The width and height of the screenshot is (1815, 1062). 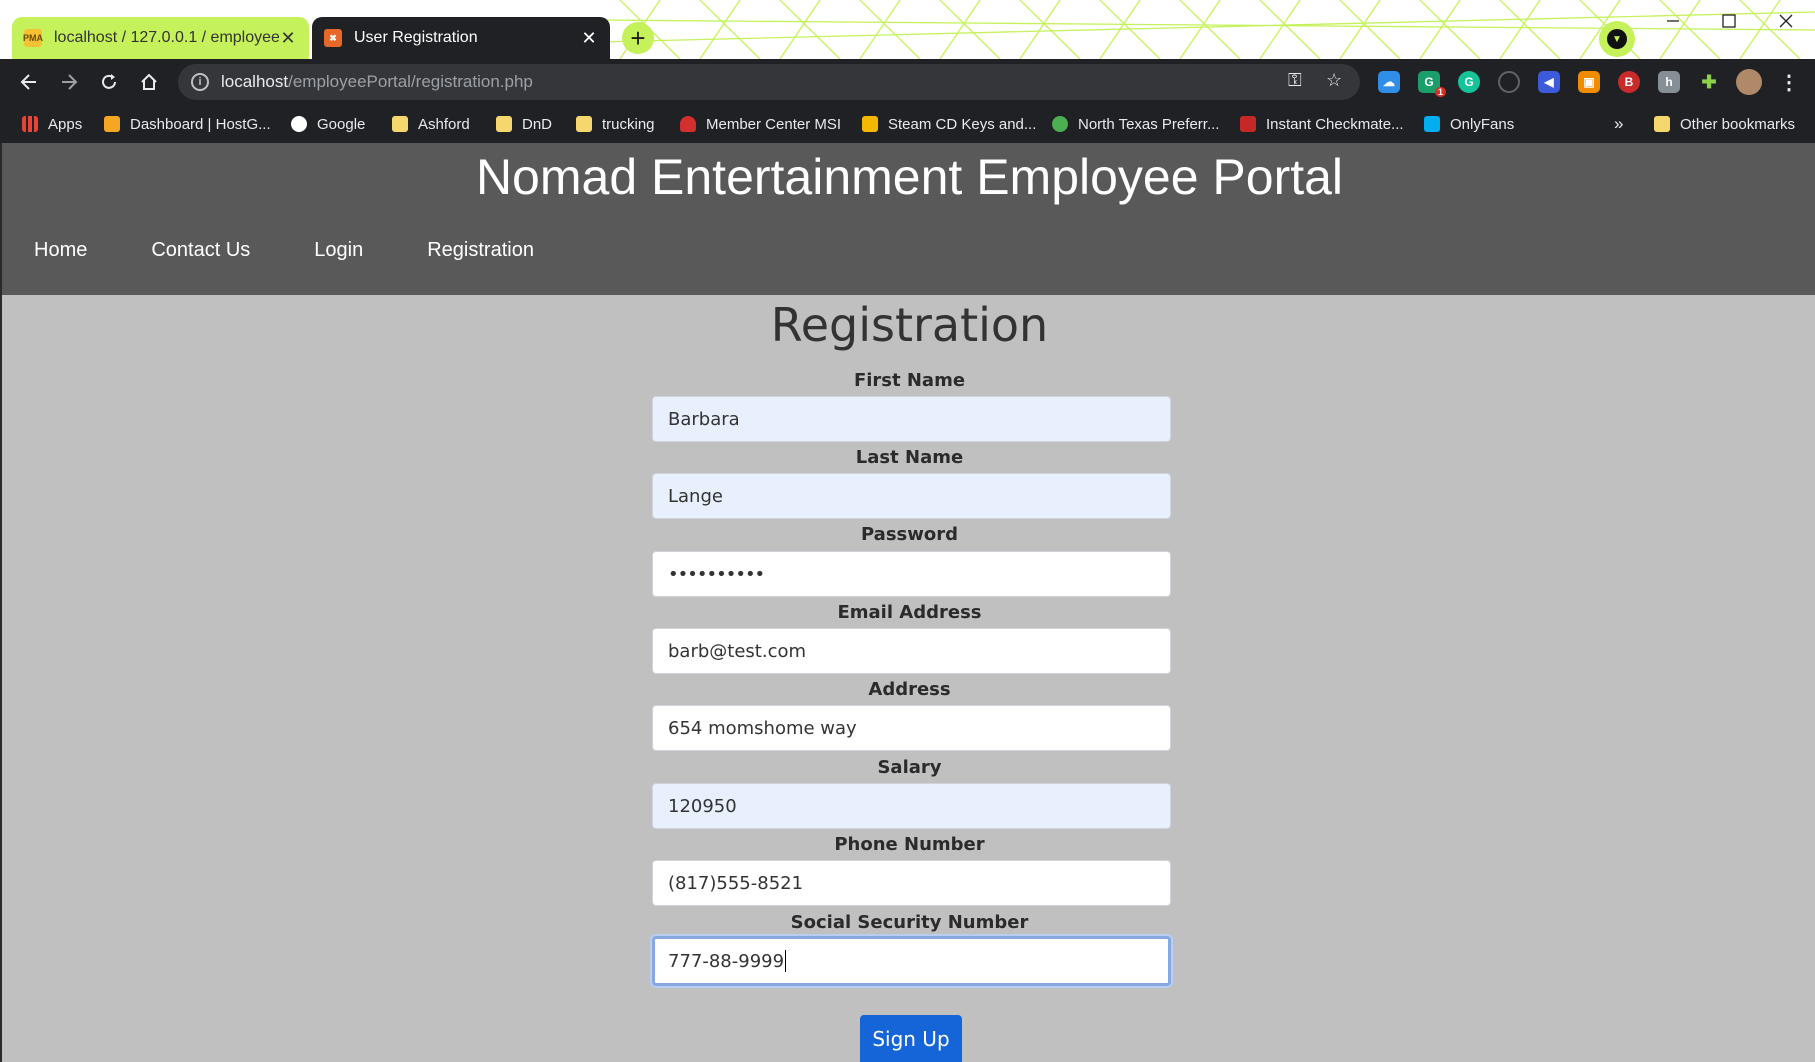 I want to click on address-label: Address, so click(x=909, y=689).